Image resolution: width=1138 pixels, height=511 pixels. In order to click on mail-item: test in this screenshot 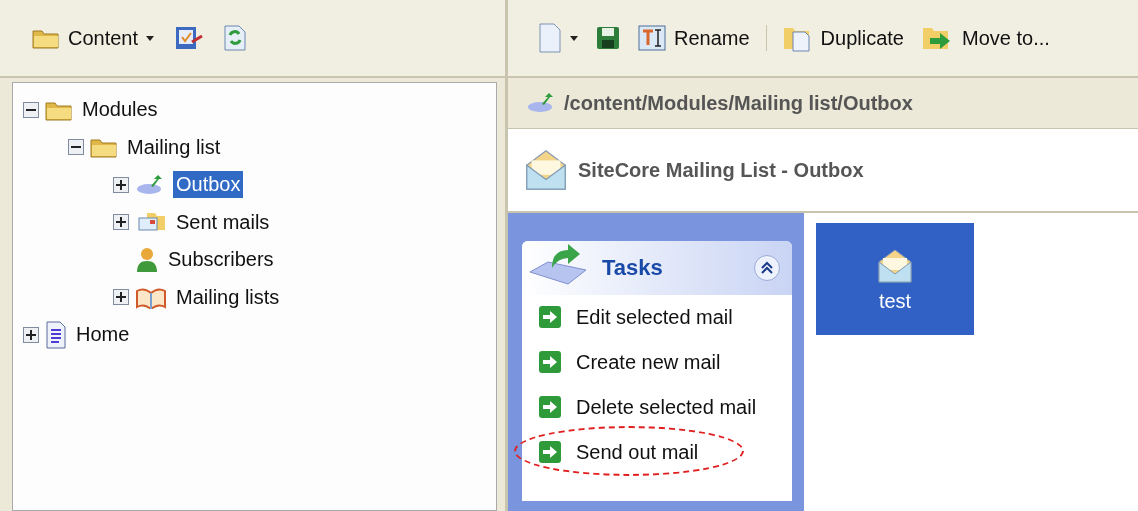, I will do `click(895, 279)`.